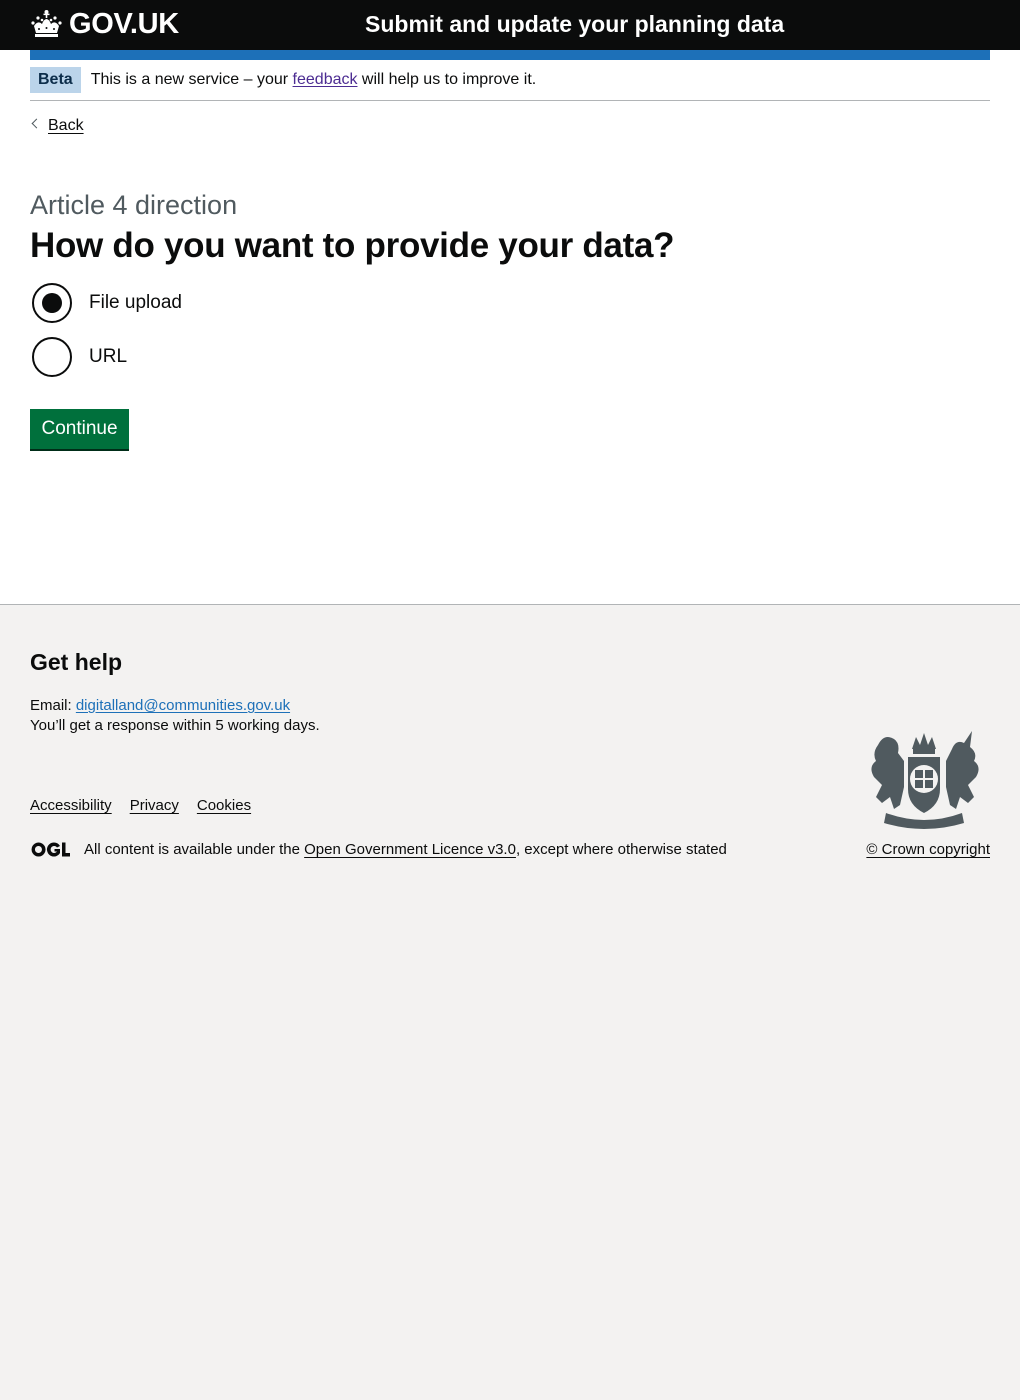 This screenshot has width=1020, height=1400. I want to click on govuk-logo-link: GOV.UK, so click(104, 24).